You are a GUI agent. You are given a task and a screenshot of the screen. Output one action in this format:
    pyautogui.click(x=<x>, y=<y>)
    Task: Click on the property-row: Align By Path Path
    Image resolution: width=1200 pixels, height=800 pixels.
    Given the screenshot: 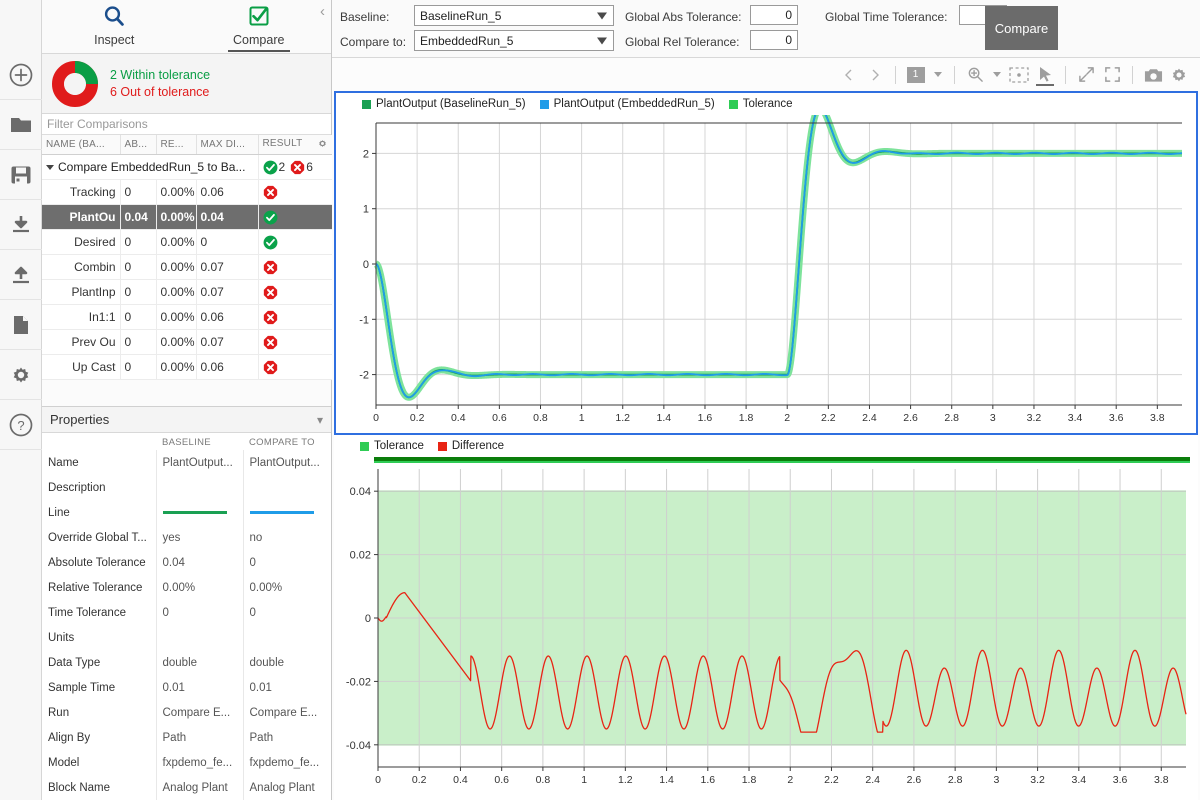 What is the action you would take?
    pyautogui.click(x=186, y=737)
    